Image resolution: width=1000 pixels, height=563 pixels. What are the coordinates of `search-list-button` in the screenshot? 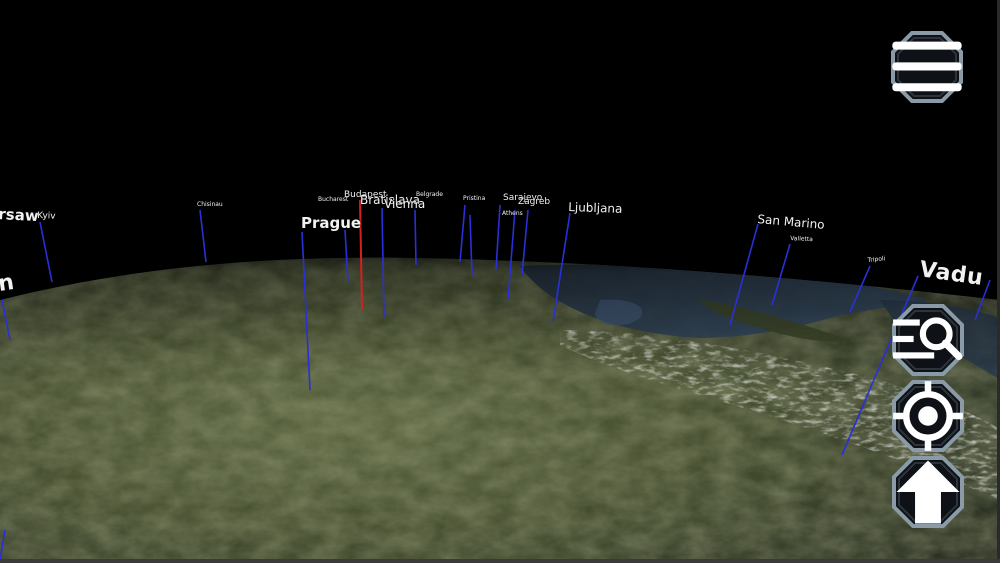 It's located at (928, 340).